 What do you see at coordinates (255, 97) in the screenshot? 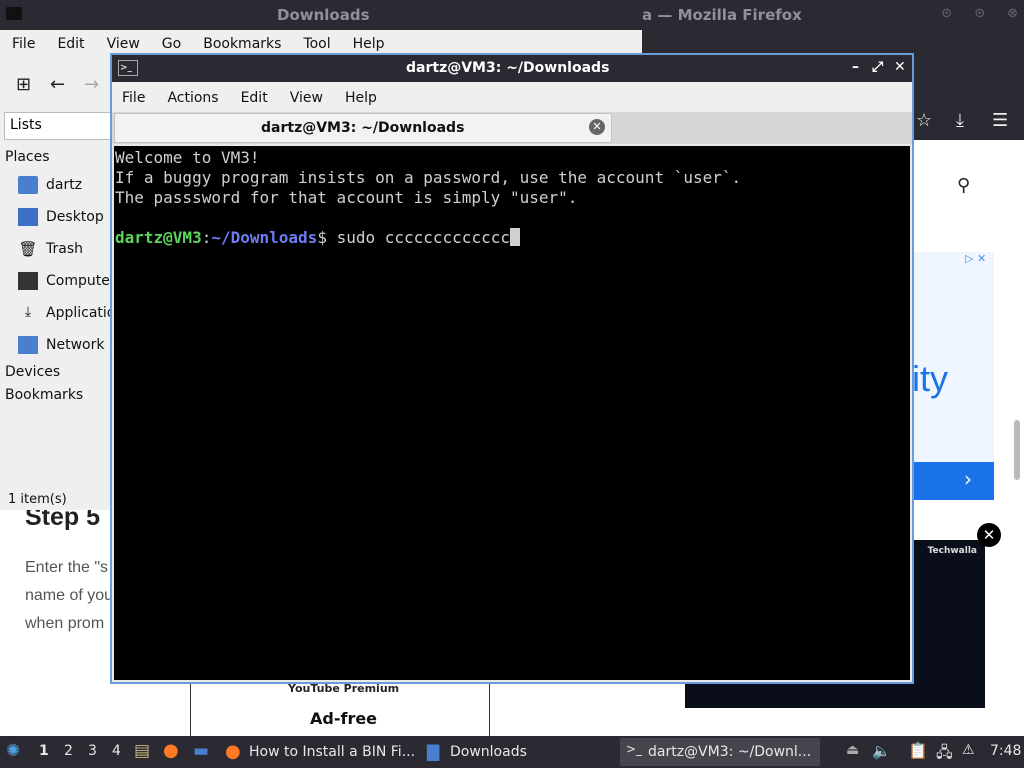
I see `term-menu-edit: Edit` at bounding box center [255, 97].